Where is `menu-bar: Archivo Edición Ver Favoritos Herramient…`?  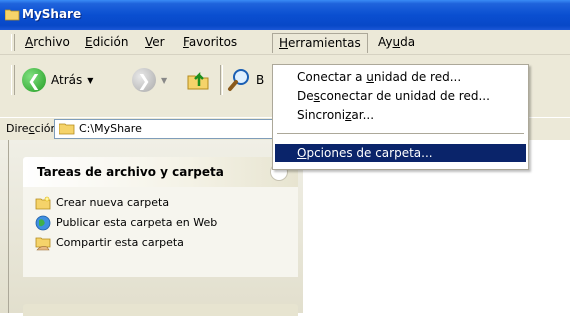 menu-bar: Archivo Edición Ver Favoritos Herramient… is located at coordinates (285, 42).